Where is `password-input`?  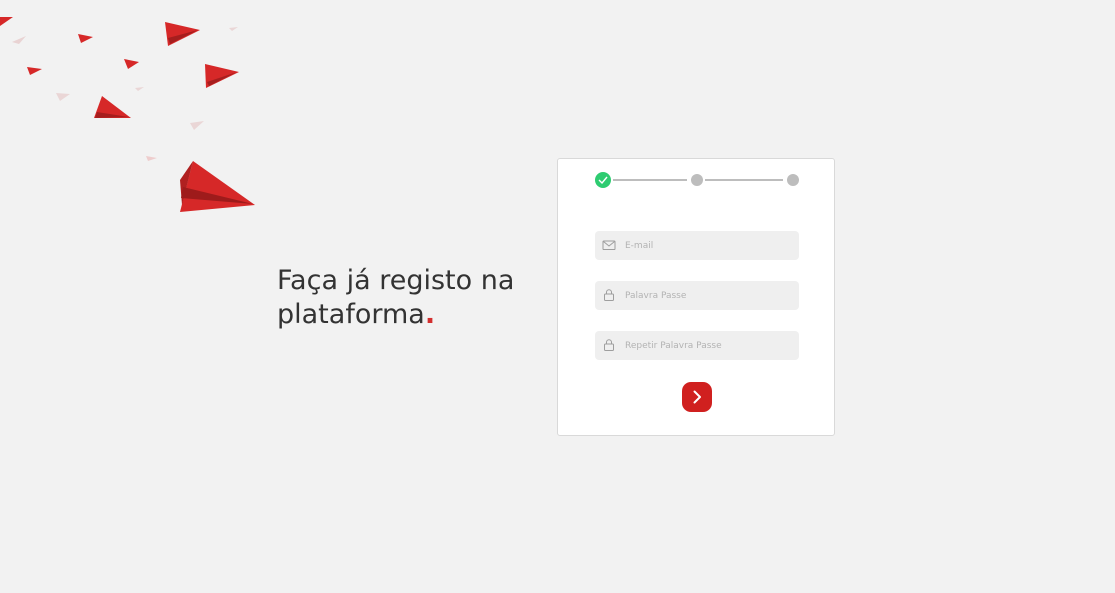 password-input is located at coordinates (709, 295).